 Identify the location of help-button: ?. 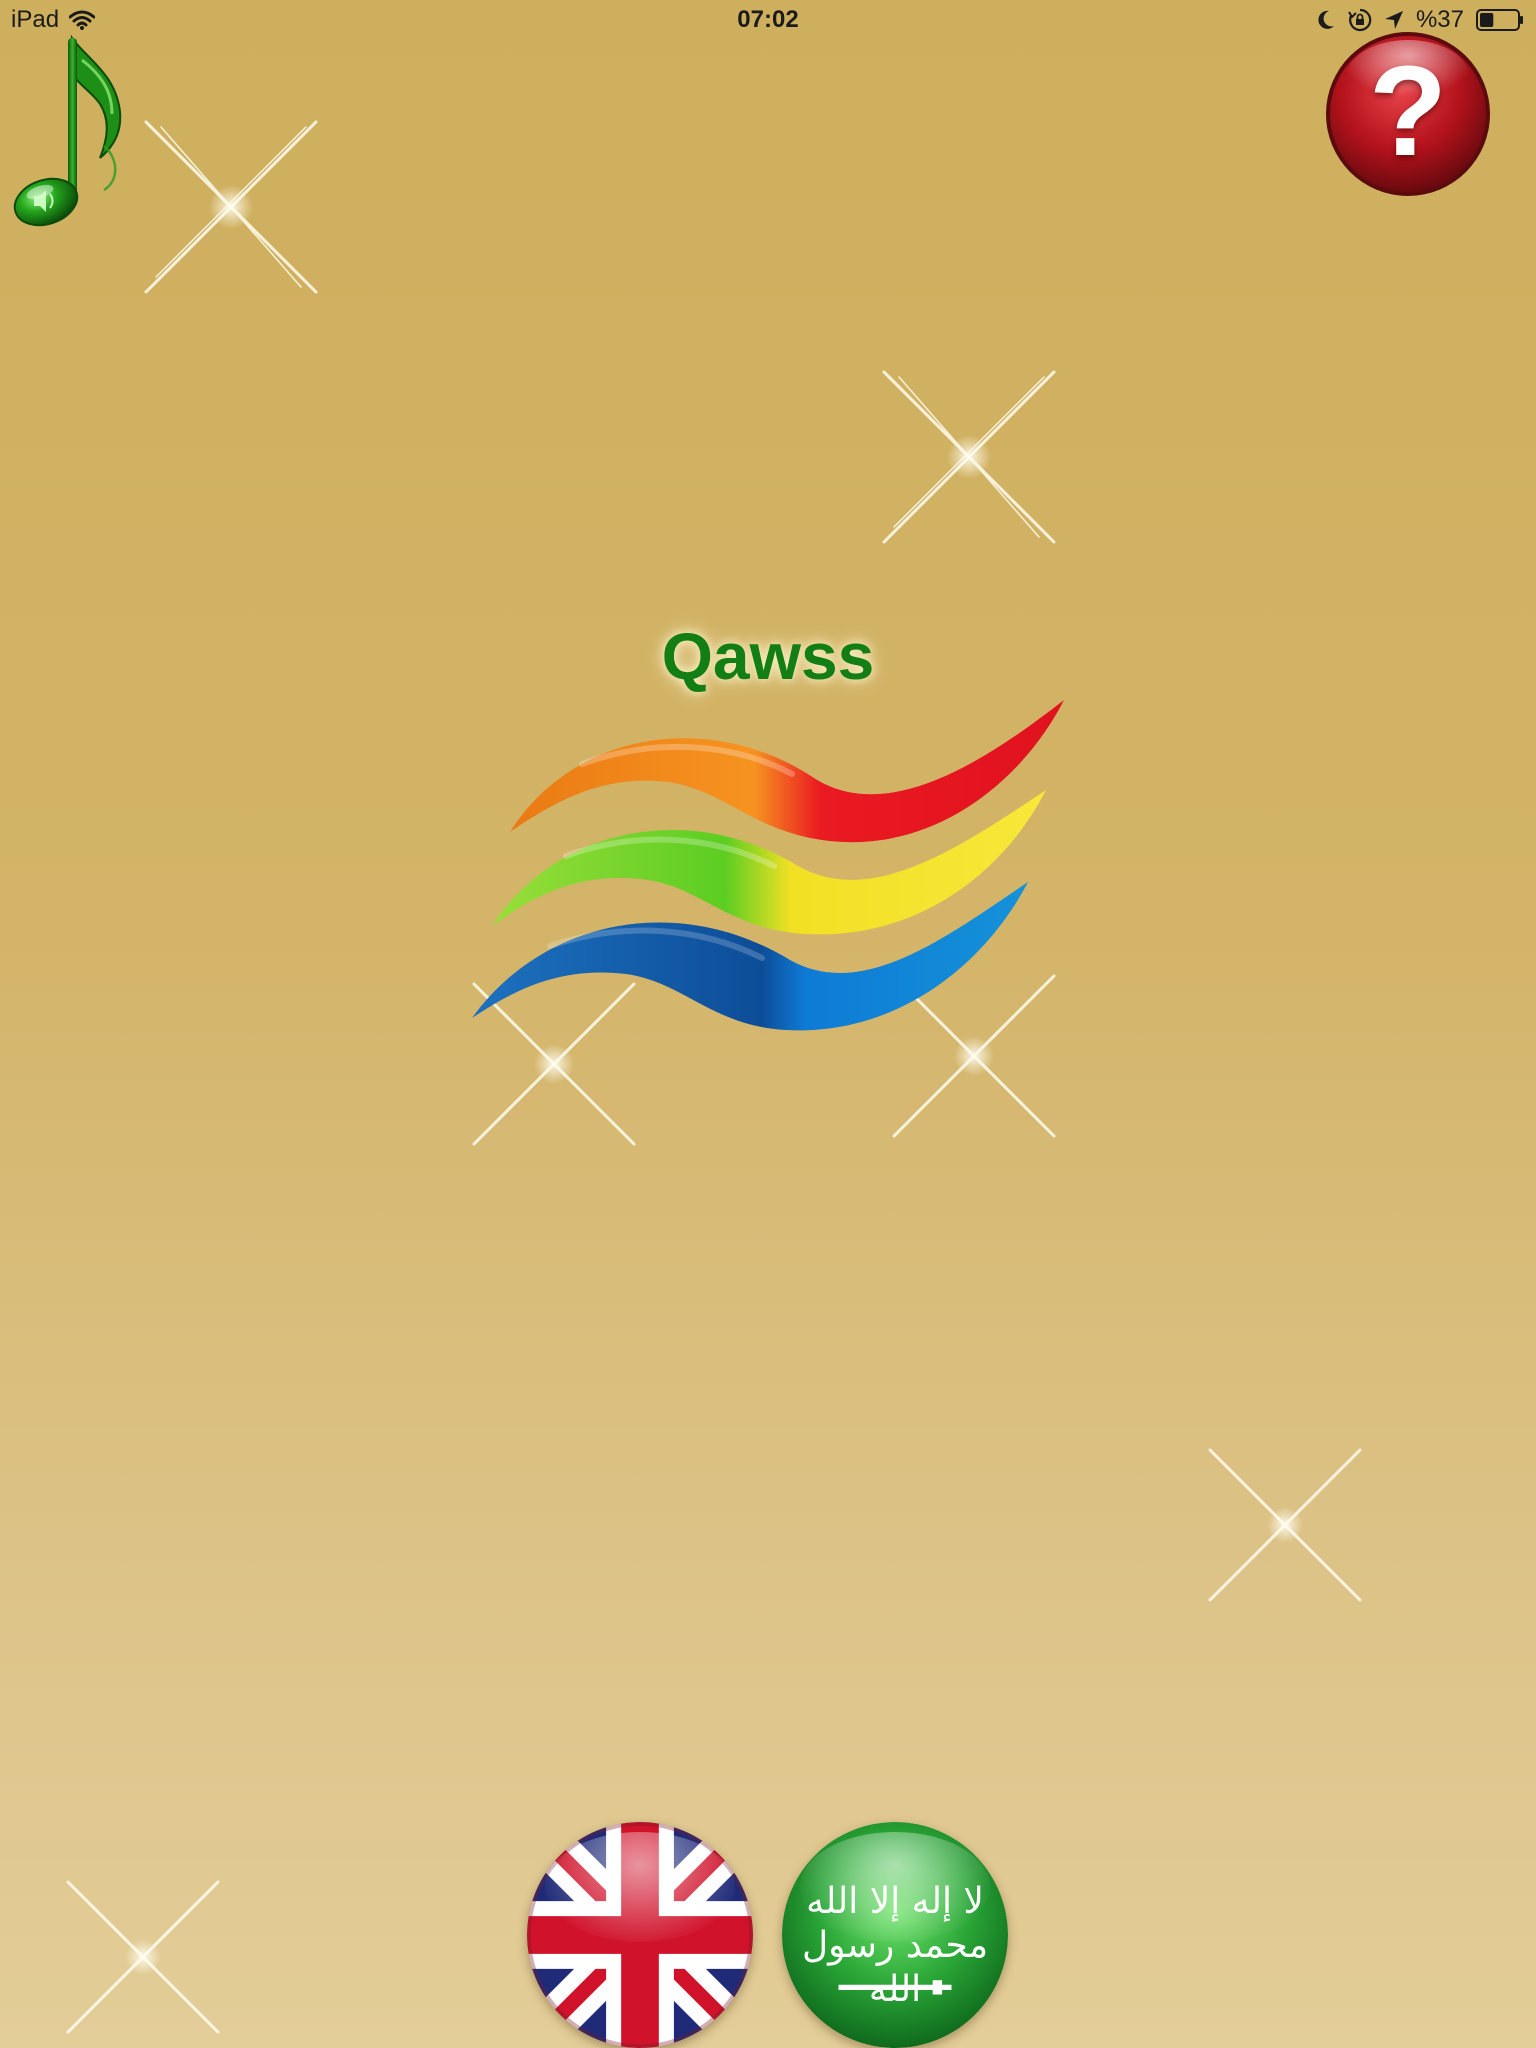
(1408, 114).